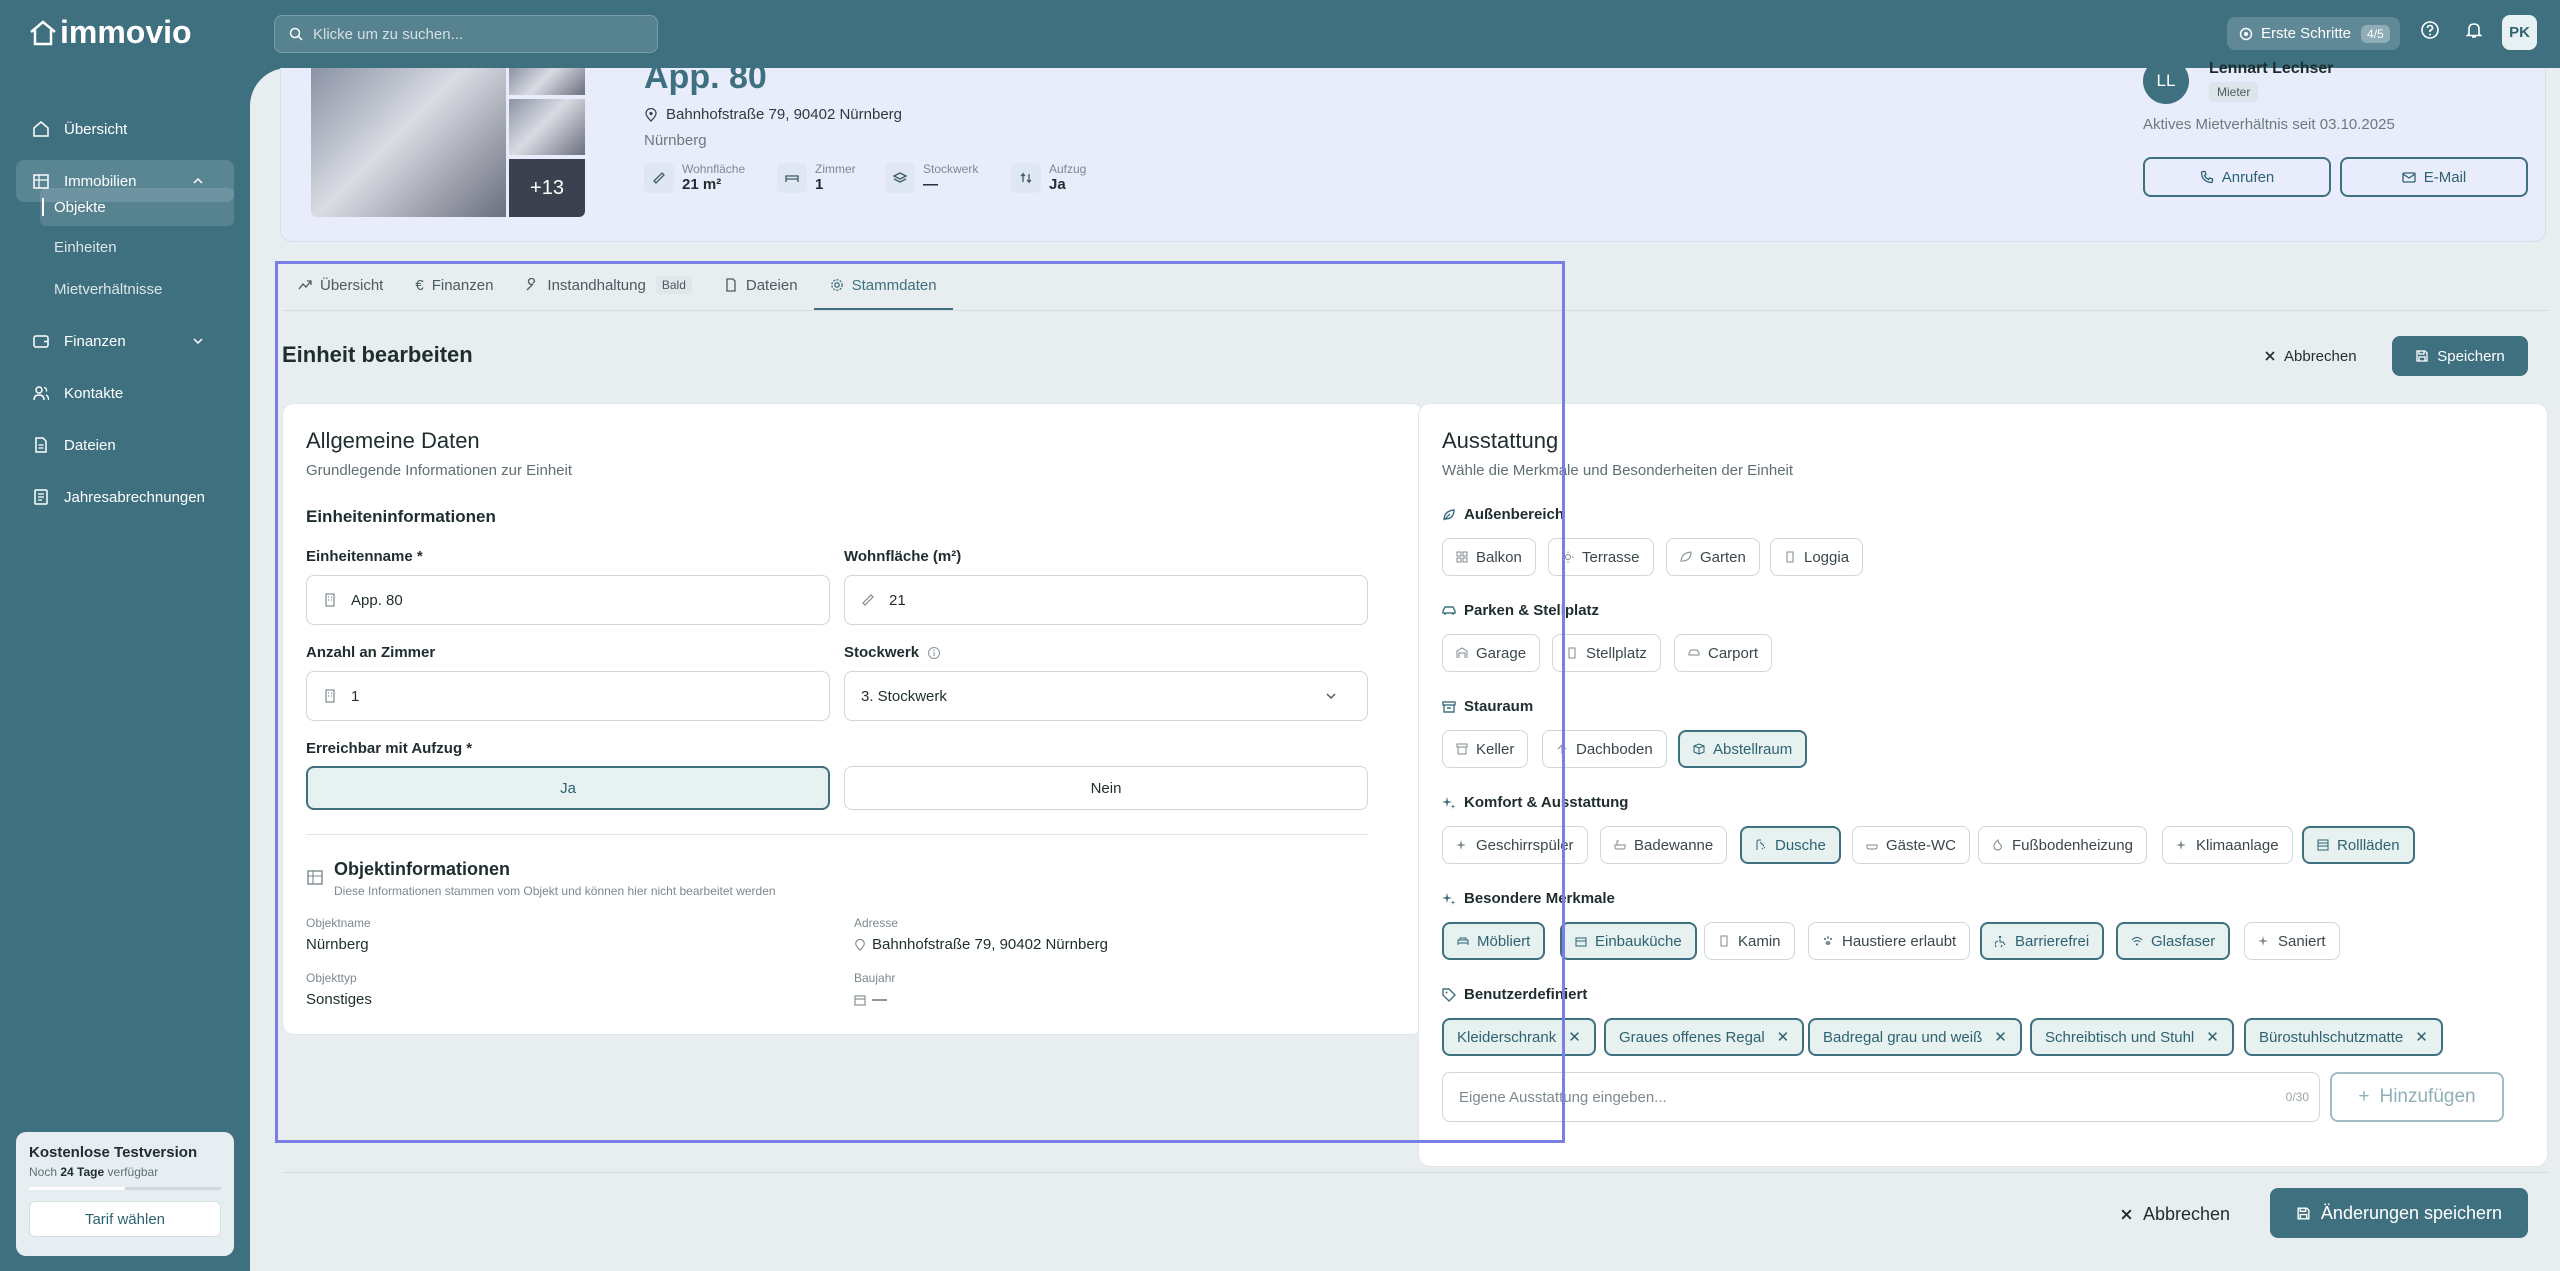  Describe the element at coordinates (1911, 845) in the screenshot. I see `chip-gaeste-wc: Gäste-WC` at that location.